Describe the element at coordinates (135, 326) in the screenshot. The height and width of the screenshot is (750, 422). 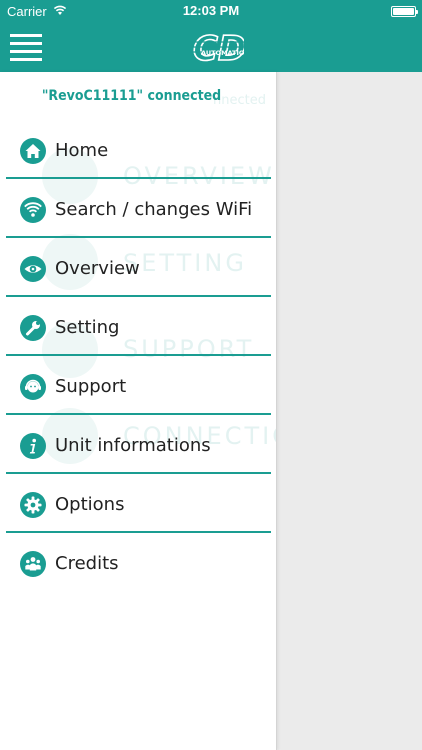
I see `menu-item-setting: Setting` at that location.